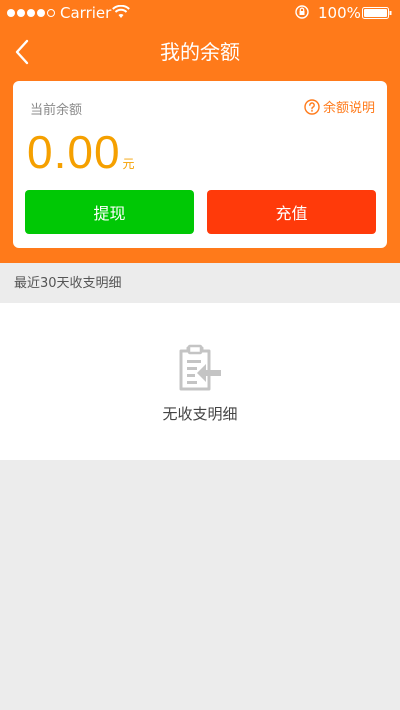 The image size is (400, 710). What do you see at coordinates (121, 11) in the screenshot?
I see `wifi-icon` at bounding box center [121, 11].